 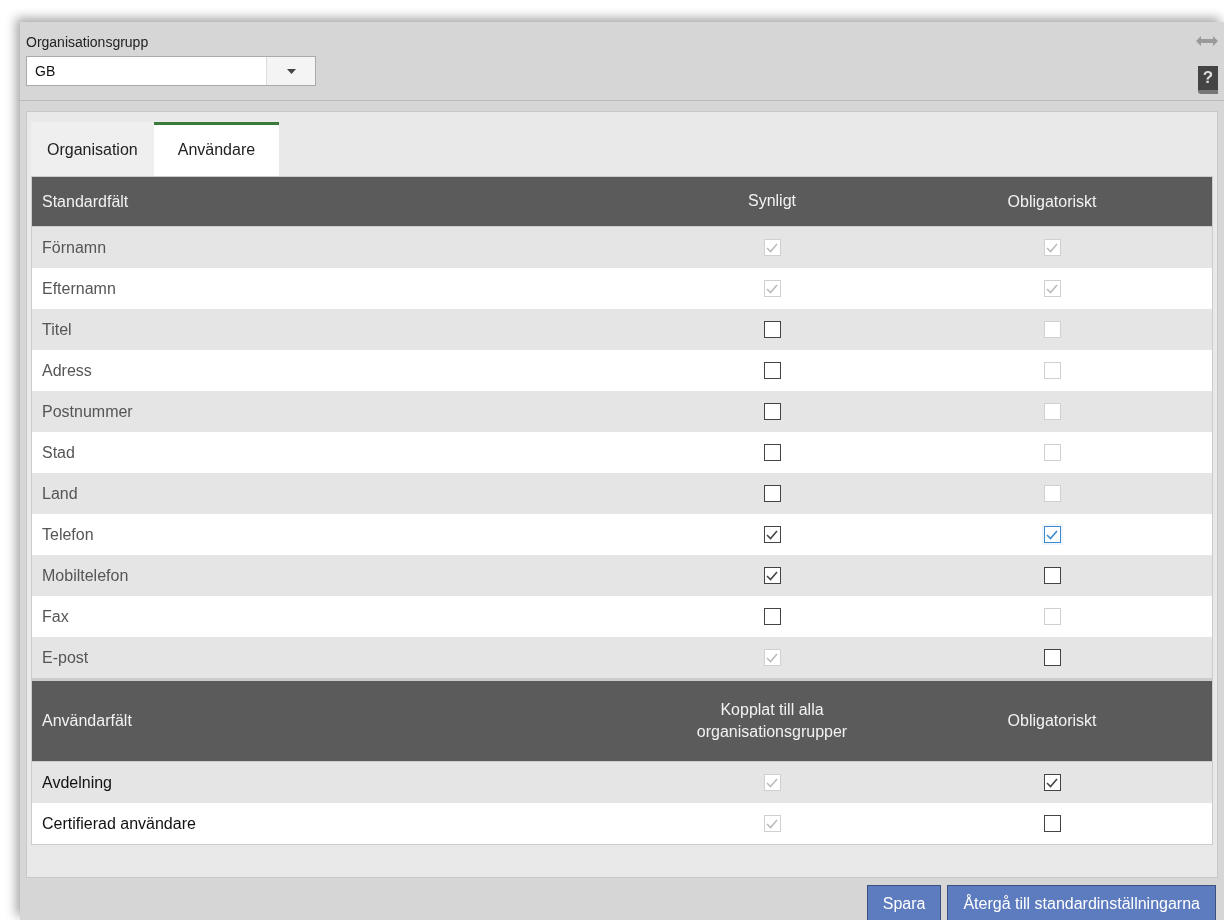 I want to click on field-name: E-post, so click(x=65, y=657).